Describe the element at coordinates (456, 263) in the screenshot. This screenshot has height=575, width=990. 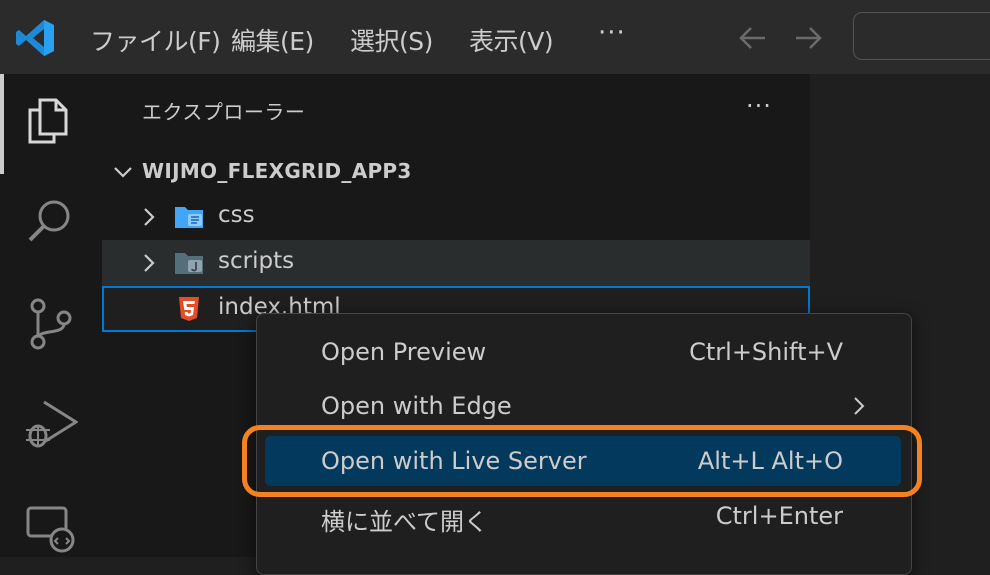
I see `tree-item-scripts: scripts` at that location.